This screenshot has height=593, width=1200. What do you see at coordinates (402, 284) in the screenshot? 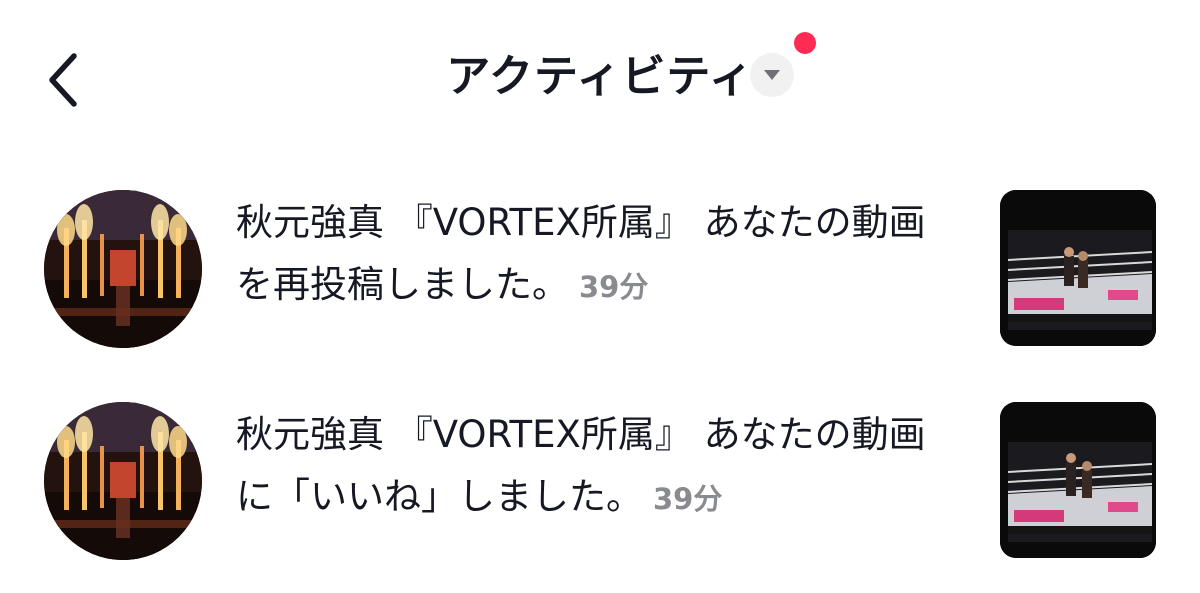
I see `message-text: を再投稿しました。` at bounding box center [402, 284].